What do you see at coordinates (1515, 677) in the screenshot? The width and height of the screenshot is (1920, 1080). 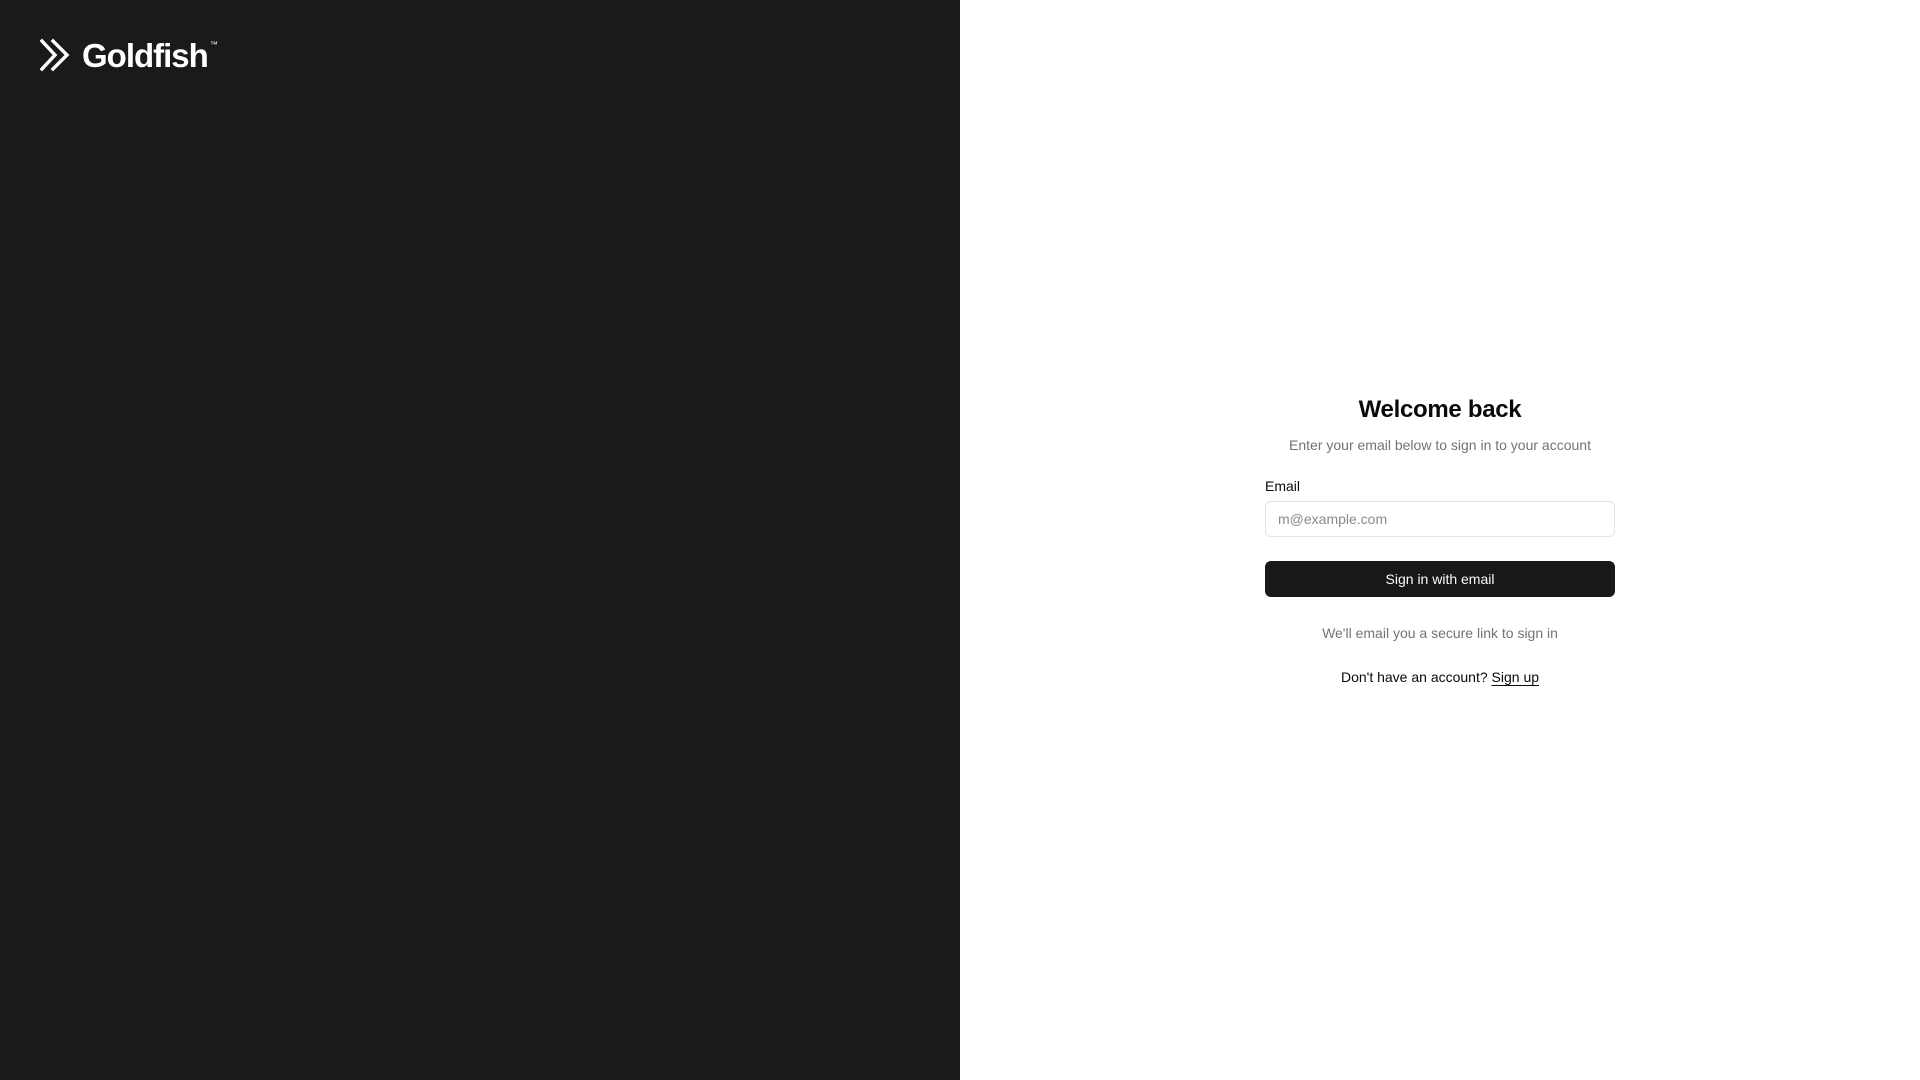 I see `sign-up-link: Sign up` at bounding box center [1515, 677].